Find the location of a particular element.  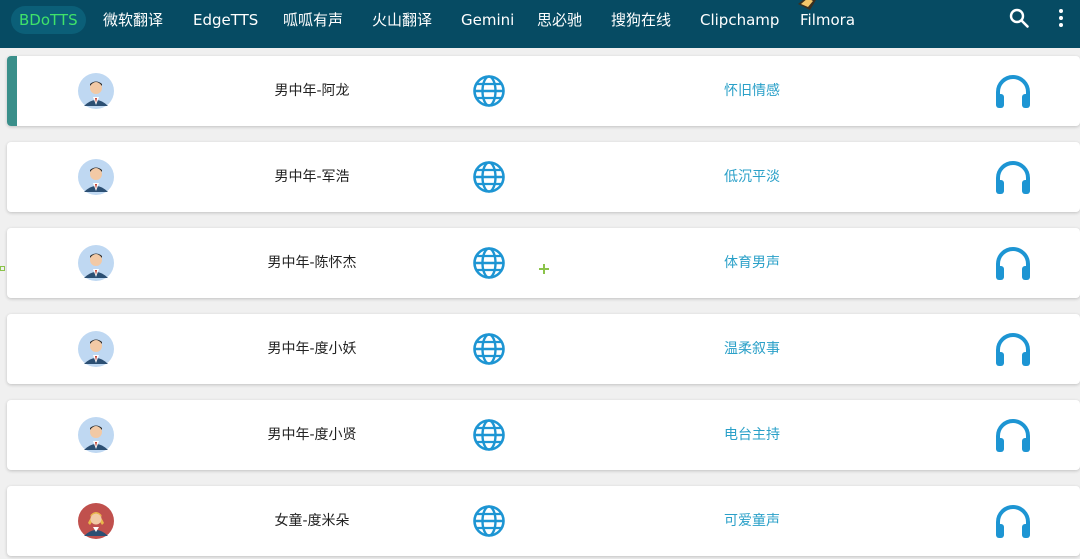

tab-sogou-online: 搜狗在线 is located at coordinates (641, 20).